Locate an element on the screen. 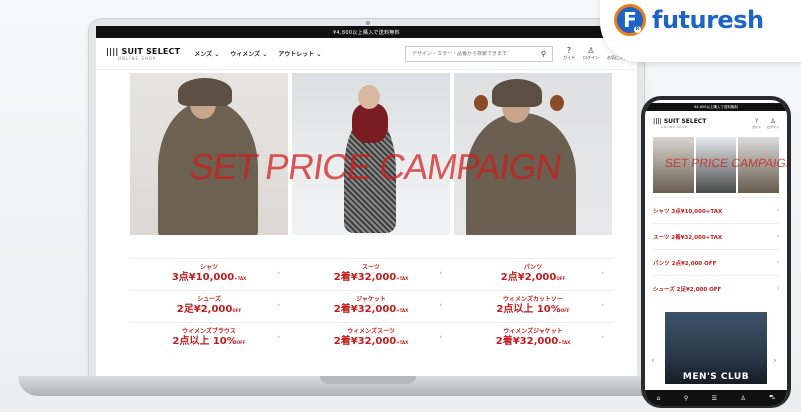 This screenshot has width=801, height=412. phone-price-item: シャツ 3点¥10,000+TAX › is located at coordinates (716, 210).